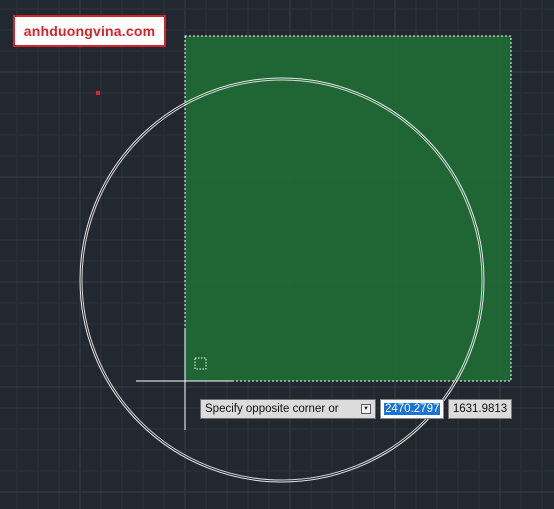  I want to click on y-coordinate-value: 1631.9813, so click(480, 409).